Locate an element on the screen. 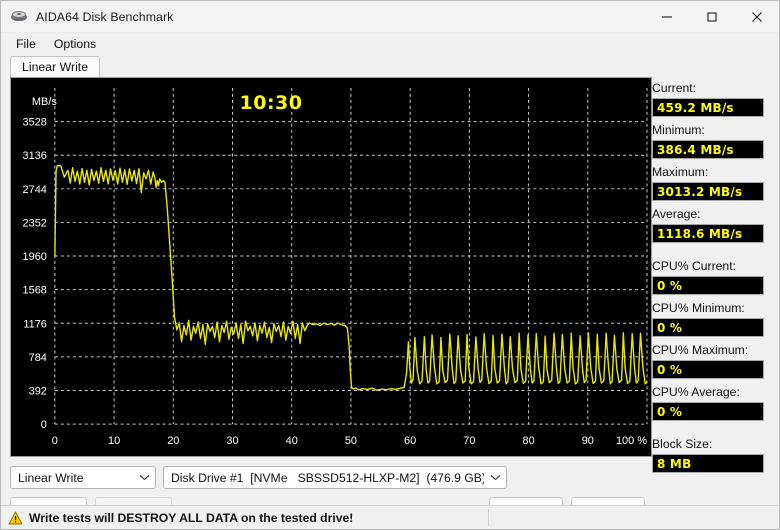 Image resolution: width=780 pixels, height=530 pixels. chart-y-tick: 3136 is located at coordinates (35, 156).